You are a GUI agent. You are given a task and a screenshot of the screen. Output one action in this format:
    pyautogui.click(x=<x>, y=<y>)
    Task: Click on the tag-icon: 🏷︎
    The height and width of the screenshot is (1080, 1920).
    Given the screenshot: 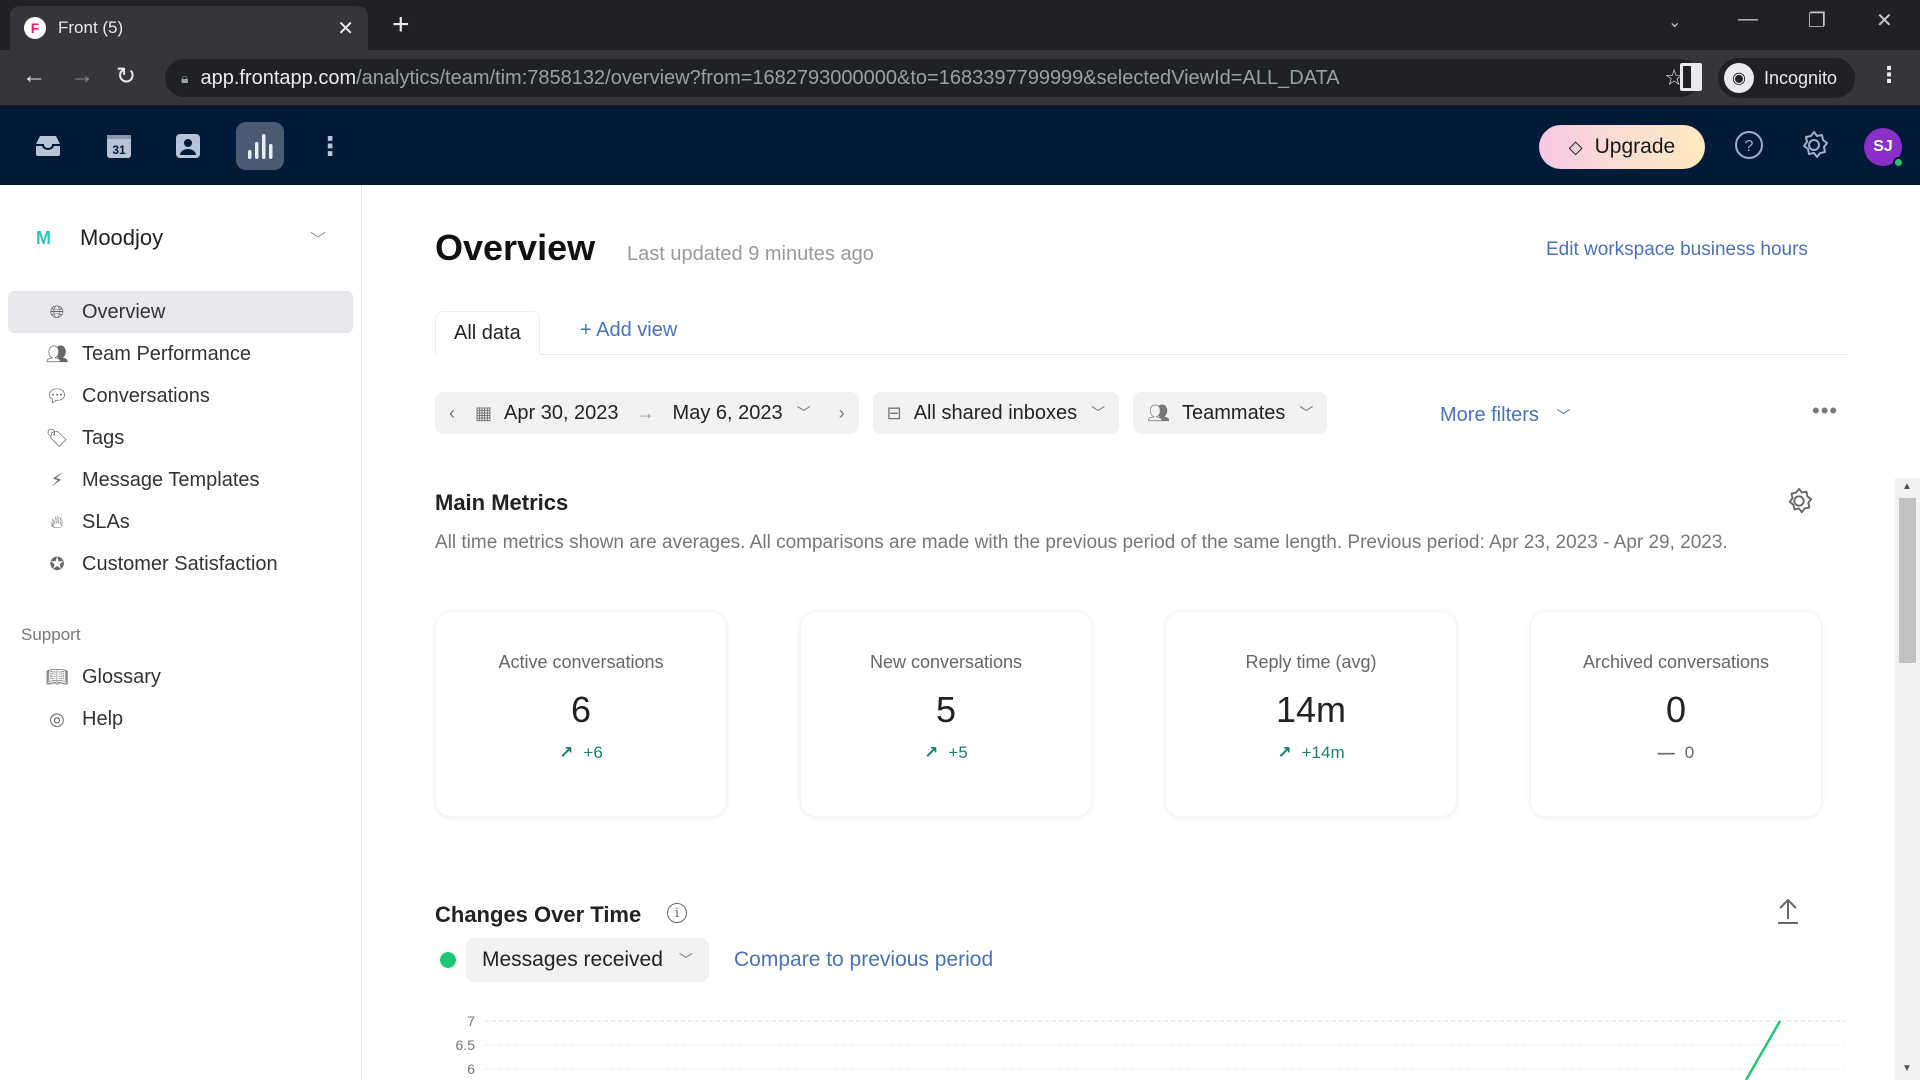 What is the action you would take?
    pyautogui.click(x=57, y=437)
    